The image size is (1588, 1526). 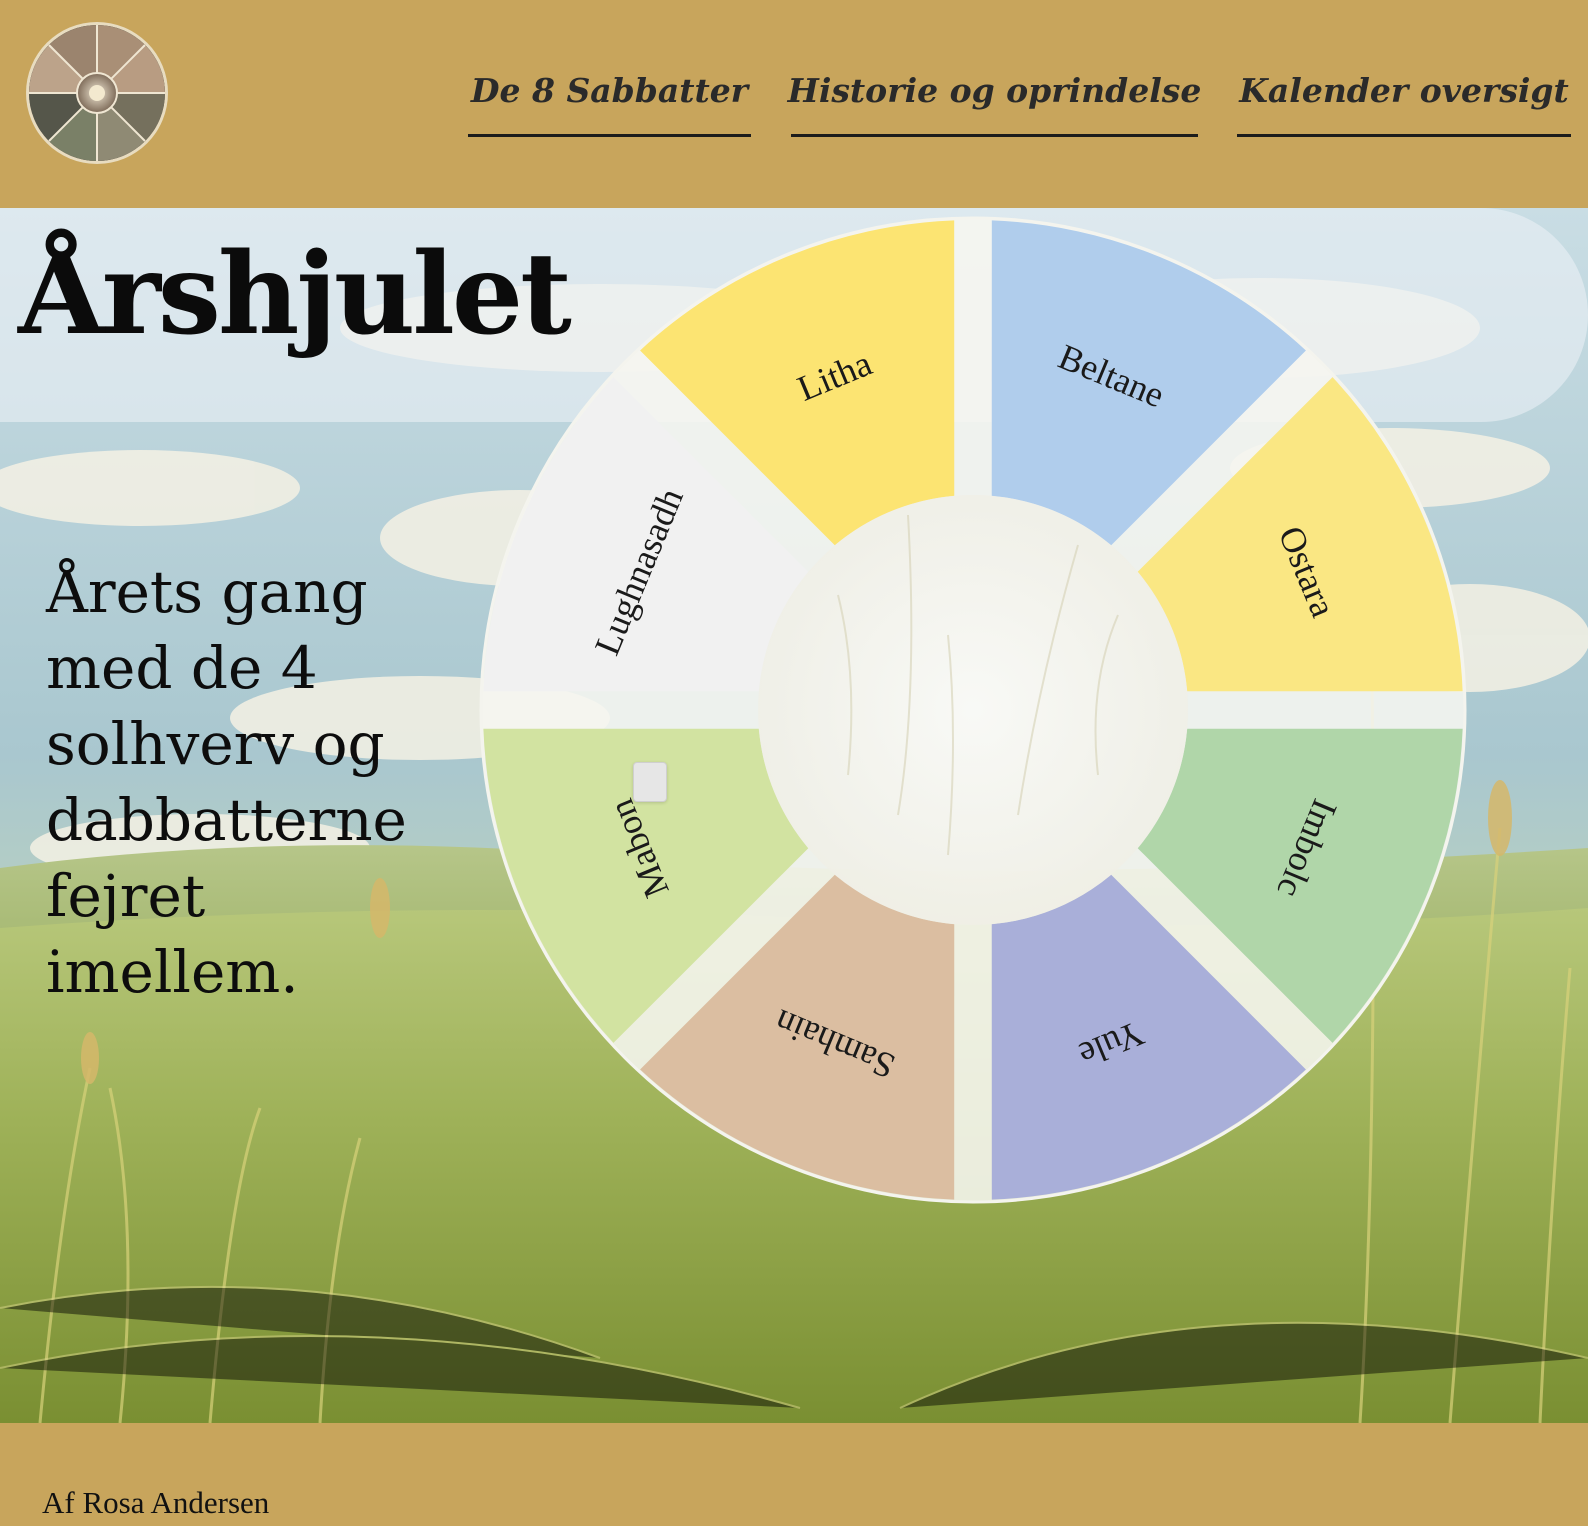 What do you see at coordinates (609, 90) in the screenshot?
I see `nav-link-sabbatter-label: De 8 Sabbatter` at bounding box center [609, 90].